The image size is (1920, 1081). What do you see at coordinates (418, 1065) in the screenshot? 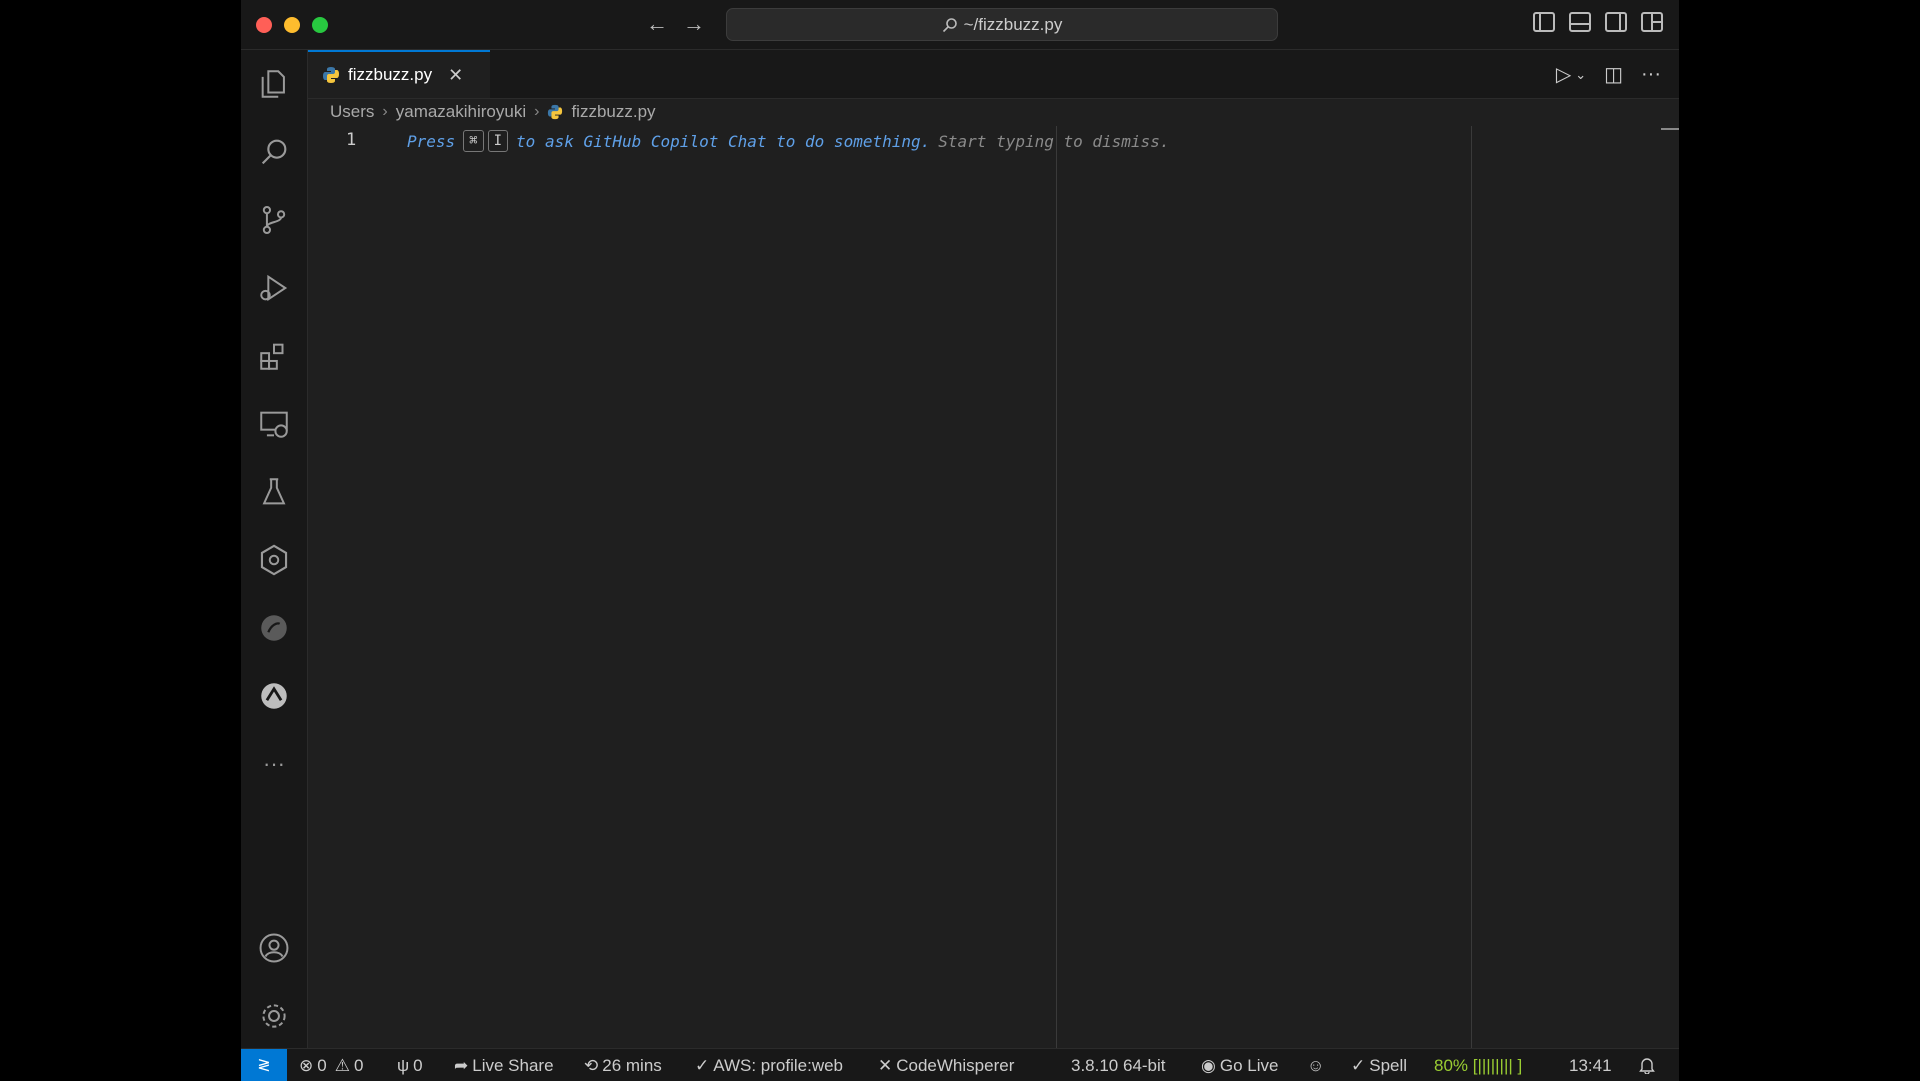
I see `ports-count: 0` at bounding box center [418, 1065].